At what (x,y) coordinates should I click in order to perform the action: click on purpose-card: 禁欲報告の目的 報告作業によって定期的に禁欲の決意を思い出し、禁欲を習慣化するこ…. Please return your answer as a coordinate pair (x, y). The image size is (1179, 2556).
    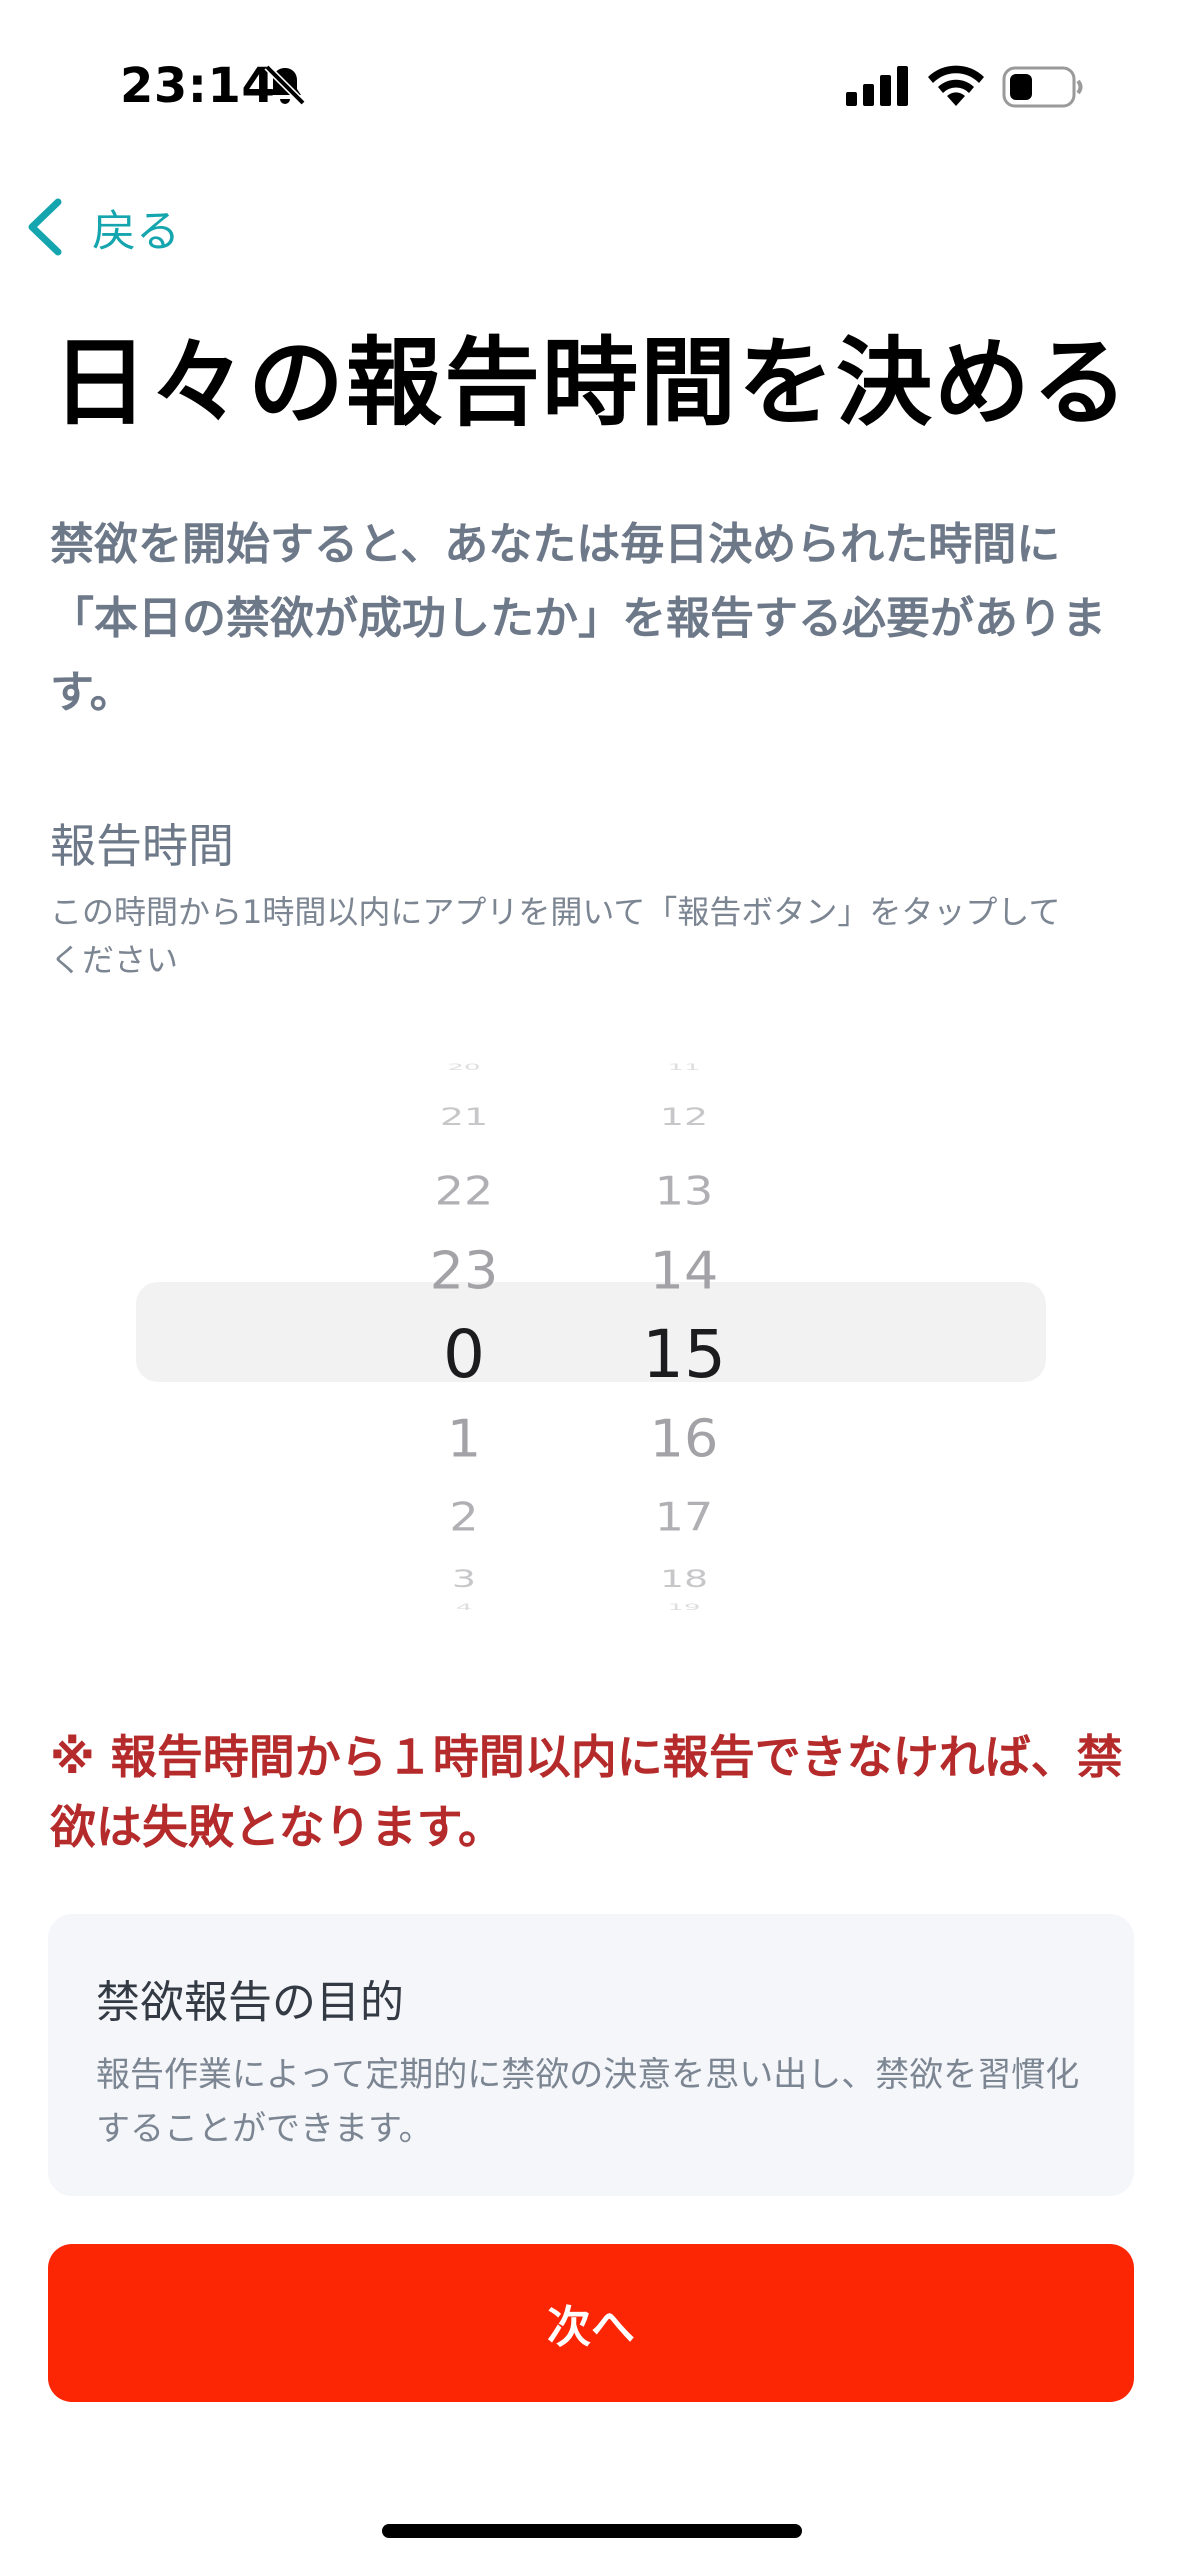
    Looking at the image, I should click on (591, 2055).